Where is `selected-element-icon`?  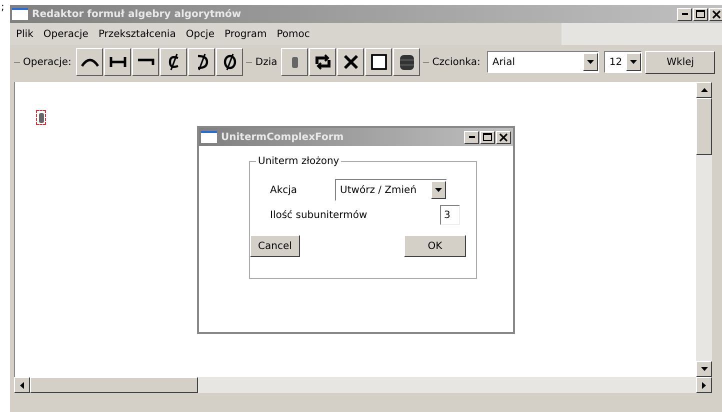 selected-element-icon is located at coordinates (41, 117).